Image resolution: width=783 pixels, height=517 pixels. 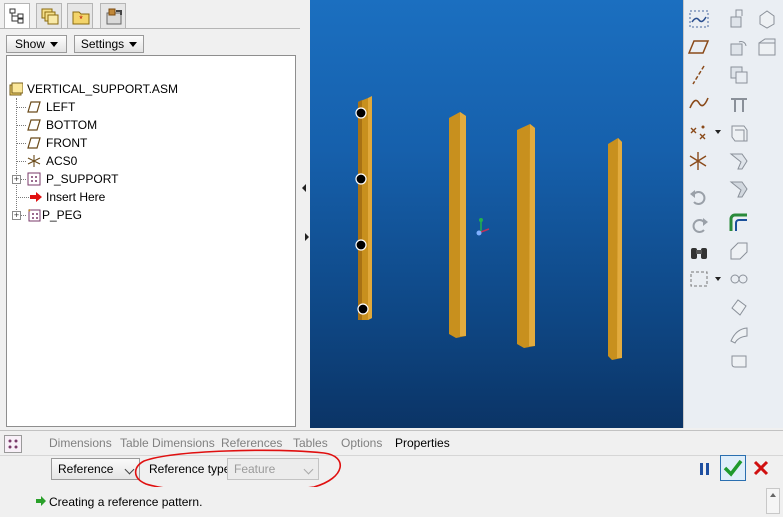 I want to click on datum-point-button, so click(x=699, y=133).